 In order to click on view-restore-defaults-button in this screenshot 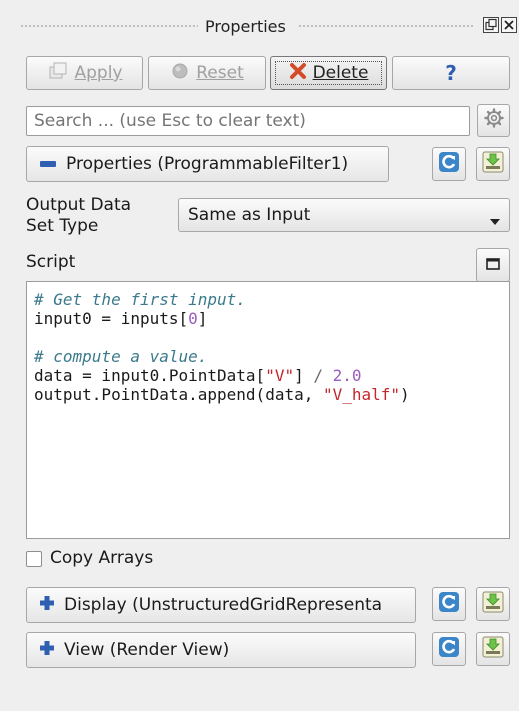, I will do `click(449, 649)`.